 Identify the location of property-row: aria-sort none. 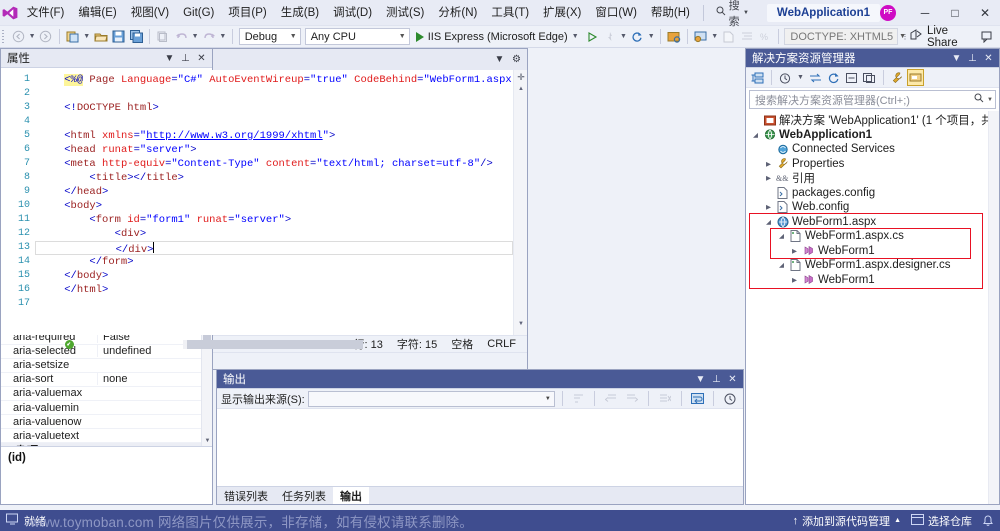
(106, 380).